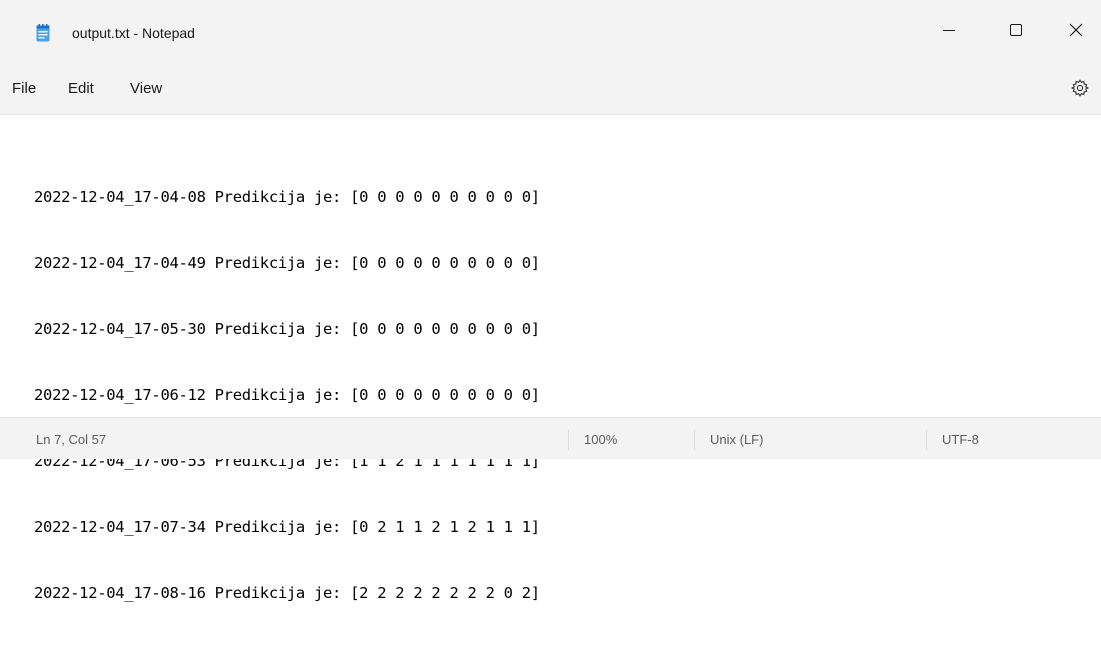  What do you see at coordinates (146, 89) in the screenshot?
I see `menu-view: View` at bounding box center [146, 89].